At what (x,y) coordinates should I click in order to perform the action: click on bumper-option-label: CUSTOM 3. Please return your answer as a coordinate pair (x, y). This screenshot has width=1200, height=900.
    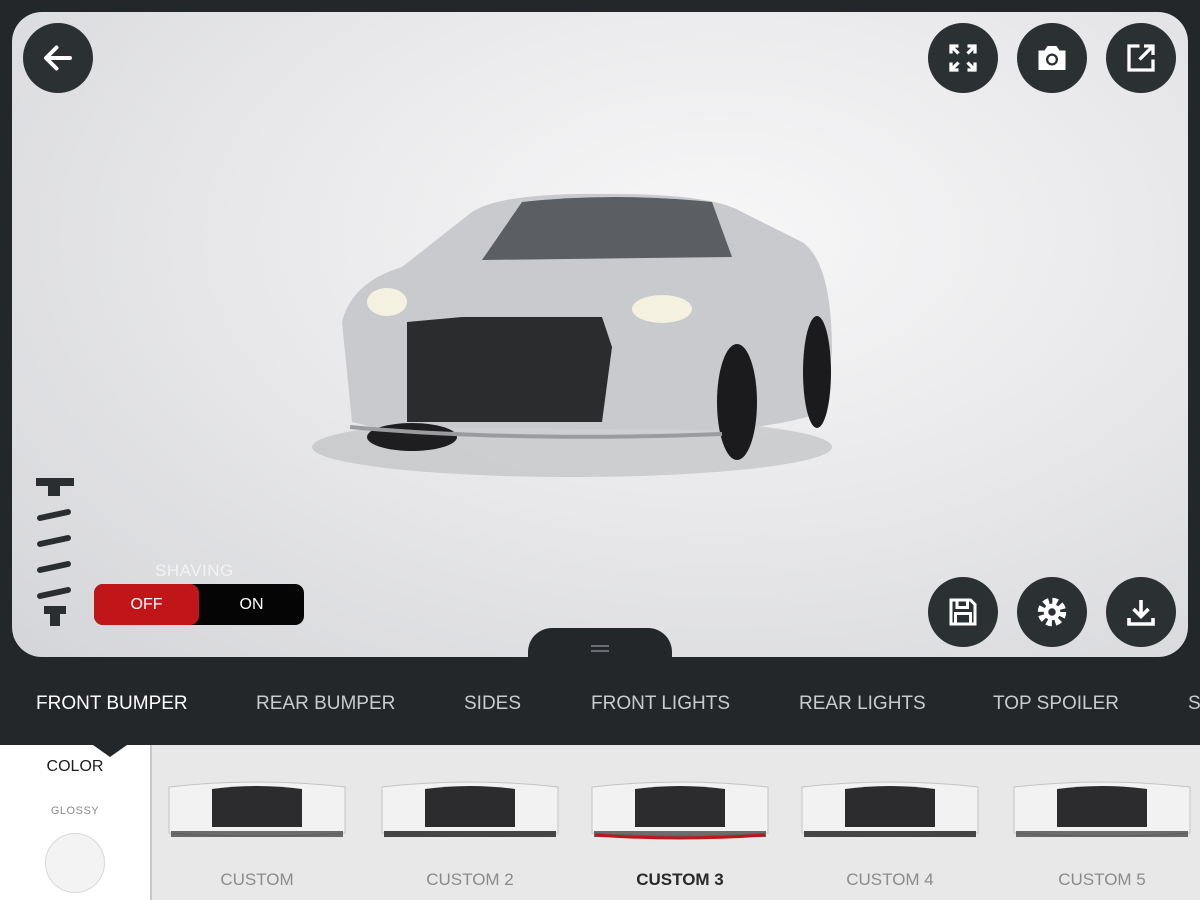
    Looking at the image, I should click on (680, 879).